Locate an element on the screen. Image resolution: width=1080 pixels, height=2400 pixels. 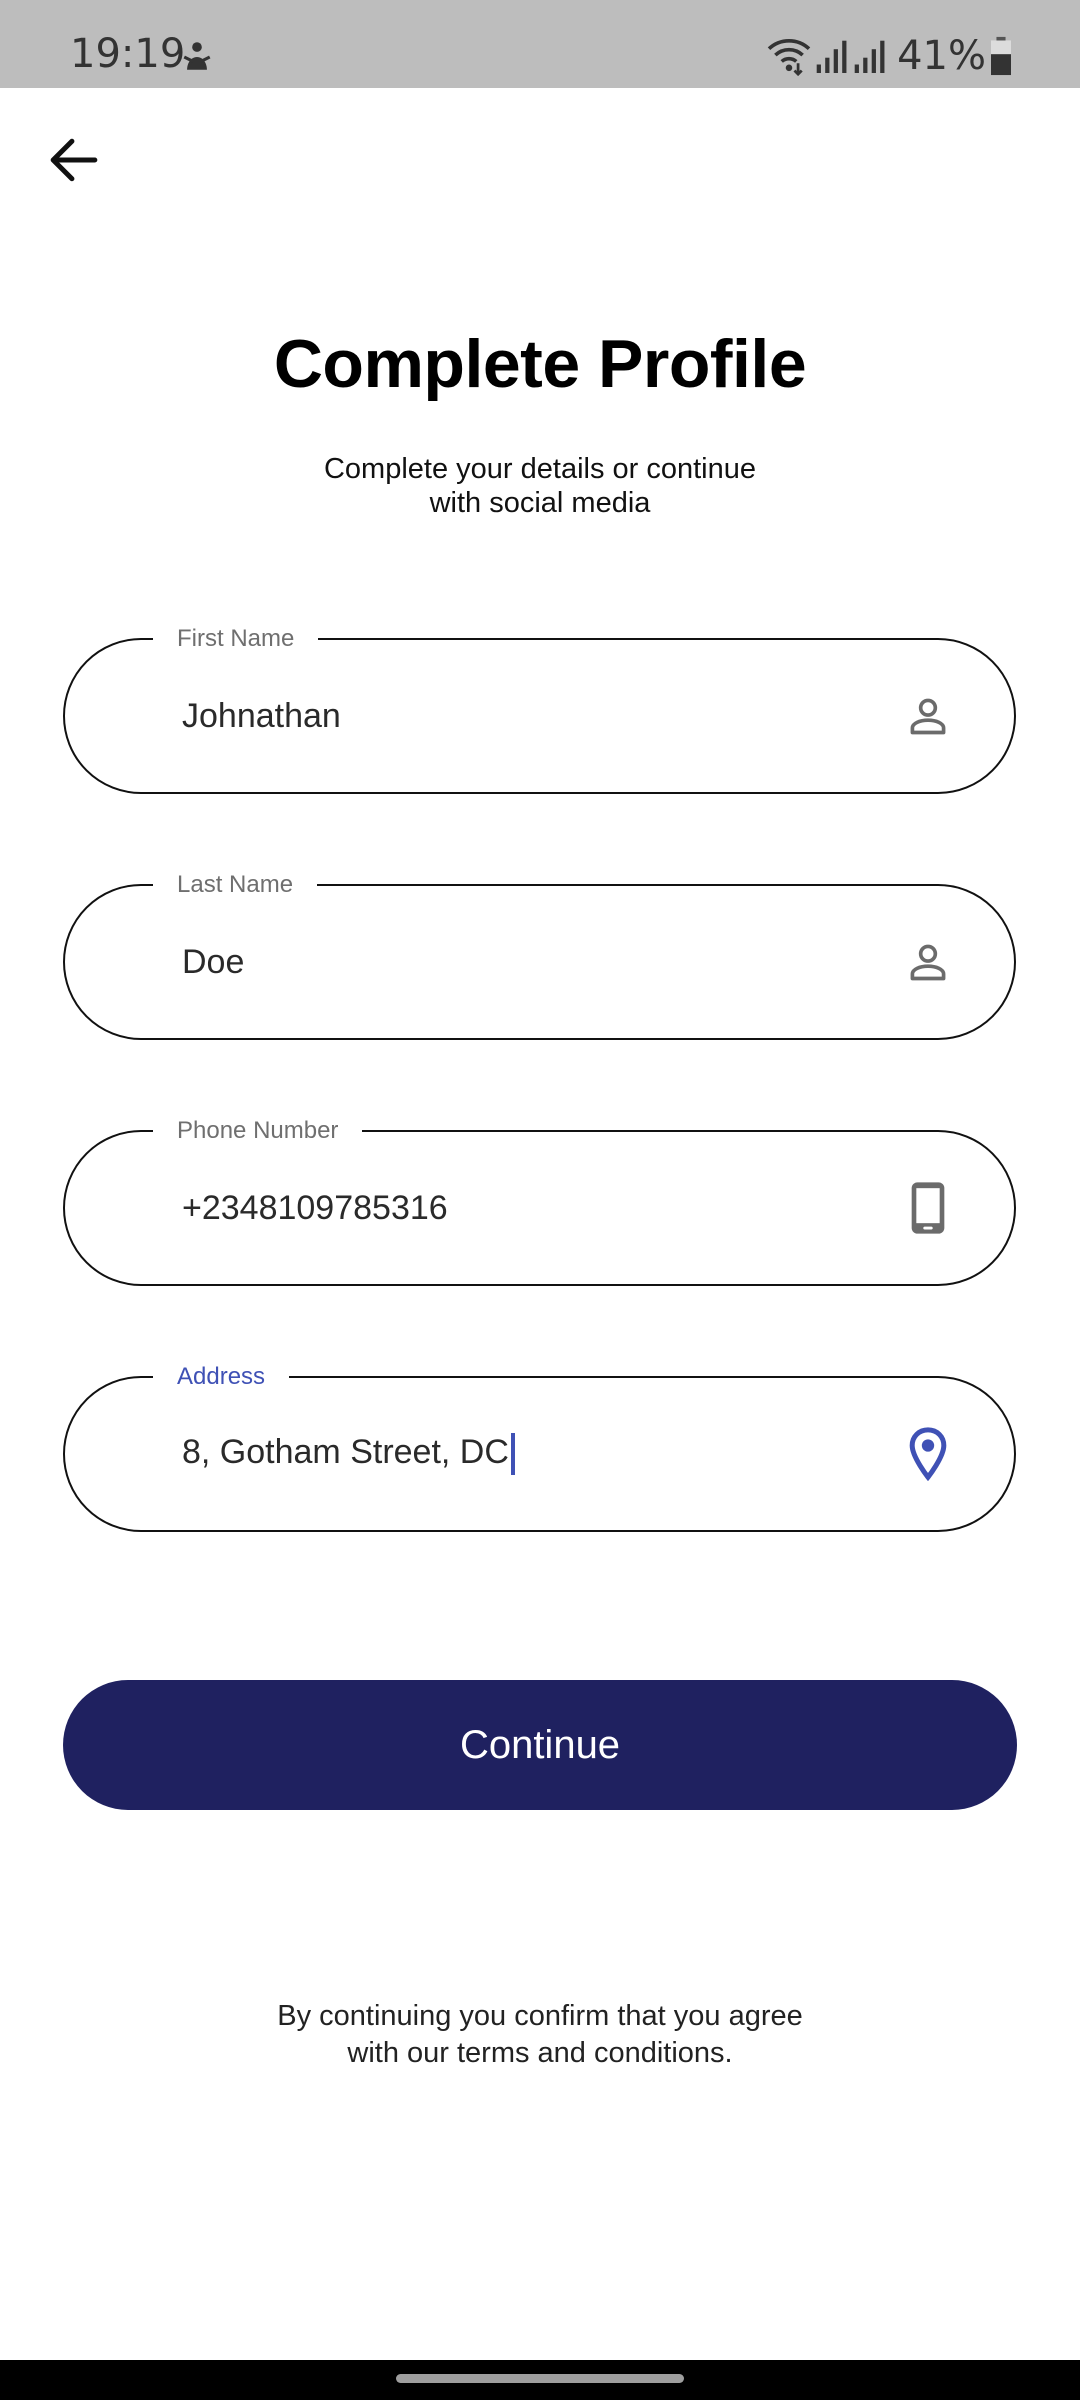
first-name-input: Johnathan is located at coordinates (261, 716).